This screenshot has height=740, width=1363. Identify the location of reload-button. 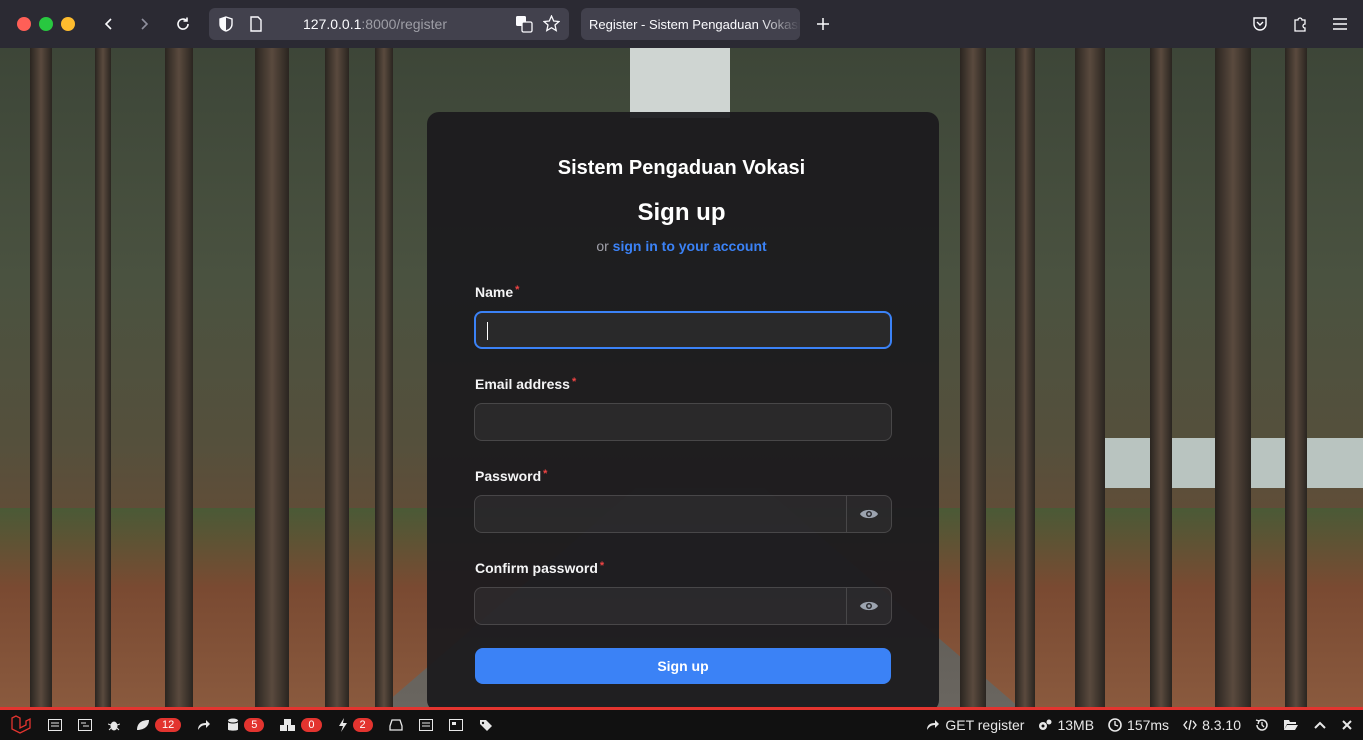
(183, 24).